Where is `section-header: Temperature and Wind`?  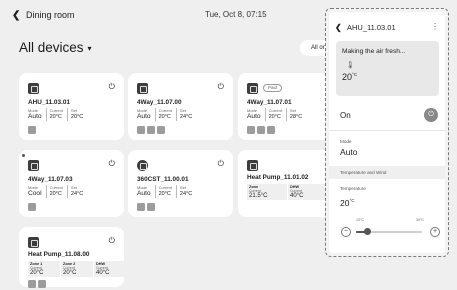 section-header: Temperature and Wind is located at coordinates (387, 172).